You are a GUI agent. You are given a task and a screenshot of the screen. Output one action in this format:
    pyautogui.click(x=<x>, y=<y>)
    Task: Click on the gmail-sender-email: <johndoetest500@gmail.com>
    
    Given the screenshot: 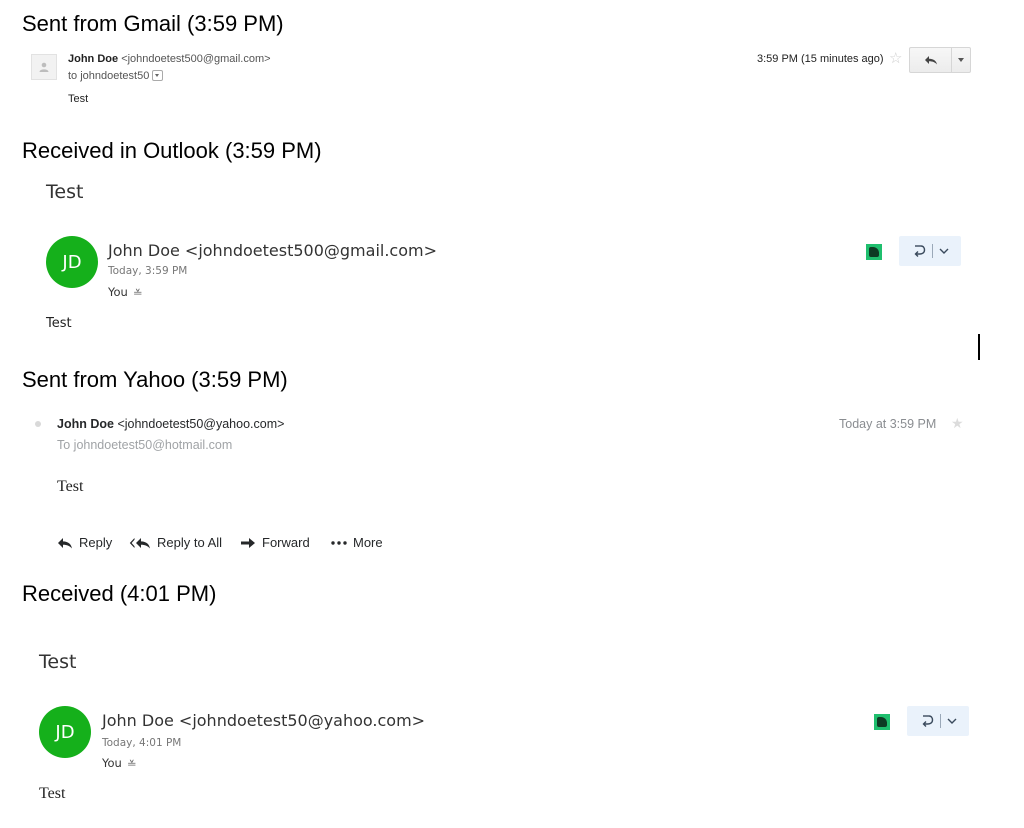 What is the action you would take?
    pyautogui.click(x=196, y=59)
    